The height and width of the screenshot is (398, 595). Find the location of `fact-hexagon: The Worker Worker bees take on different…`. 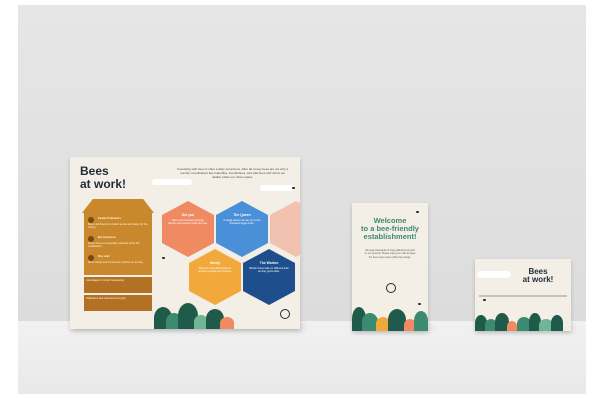

fact-hexagon: The Worker Worker bees take on different… is located at coordinates (269, 277).